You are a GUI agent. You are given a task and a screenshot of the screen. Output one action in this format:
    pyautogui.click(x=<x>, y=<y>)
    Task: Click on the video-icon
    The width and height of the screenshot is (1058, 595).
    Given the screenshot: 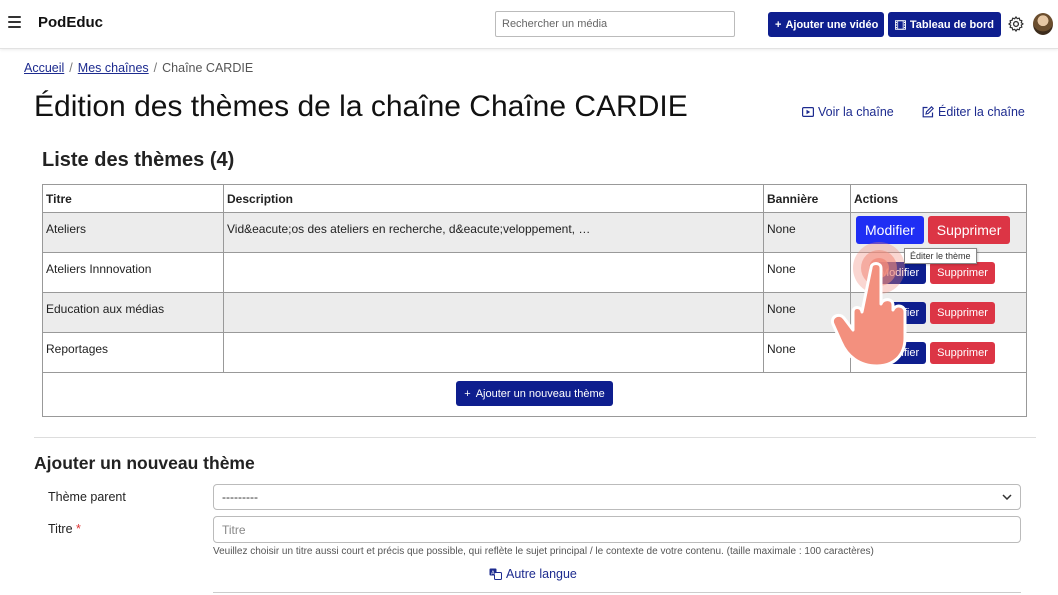 What is the action you would take?
    pyautogui.click(x=808, y=112)
    